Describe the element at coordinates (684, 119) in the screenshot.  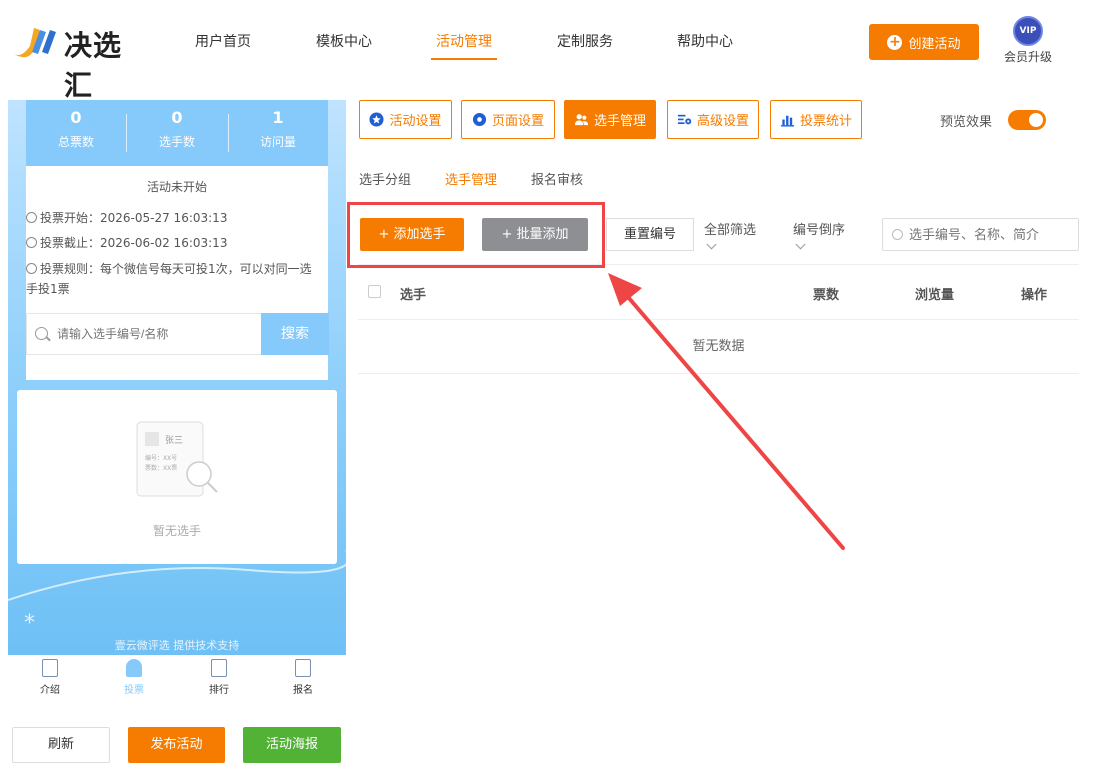
I see `settings-list-icon` at that location.